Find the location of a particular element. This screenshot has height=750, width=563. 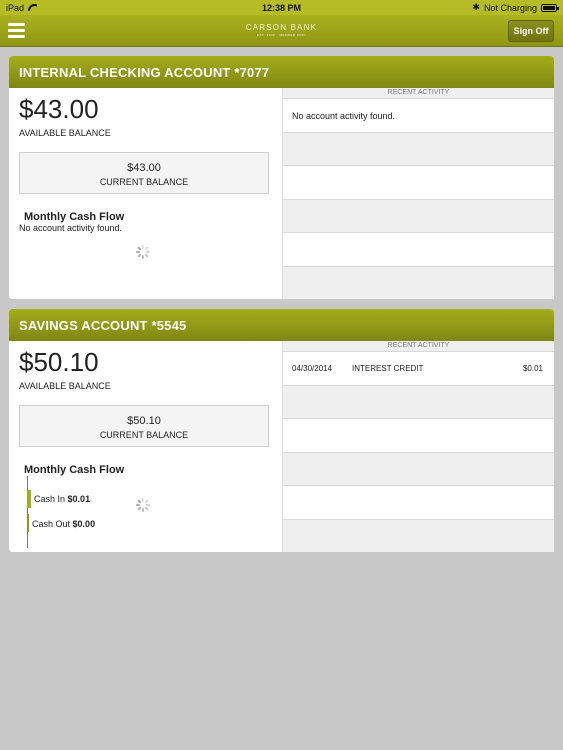

cash-out-label: Cash Out $0.00 is located at coordinates (63, 524).